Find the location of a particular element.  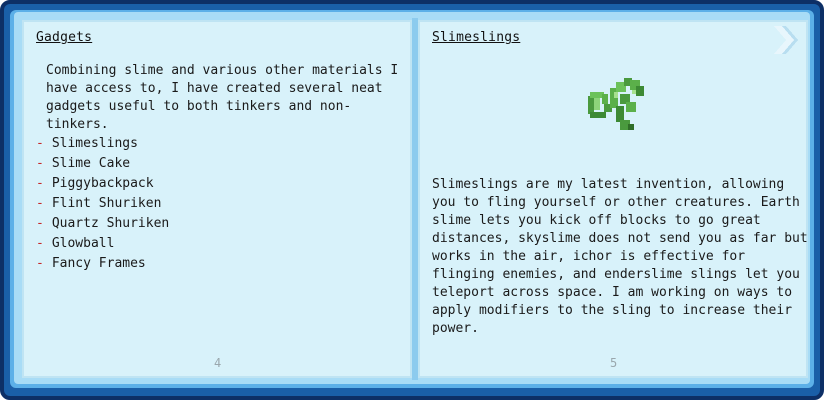

gadget-link-quartz-shuriken: - Quartz Shuriken is located at coordinates (102, 224).